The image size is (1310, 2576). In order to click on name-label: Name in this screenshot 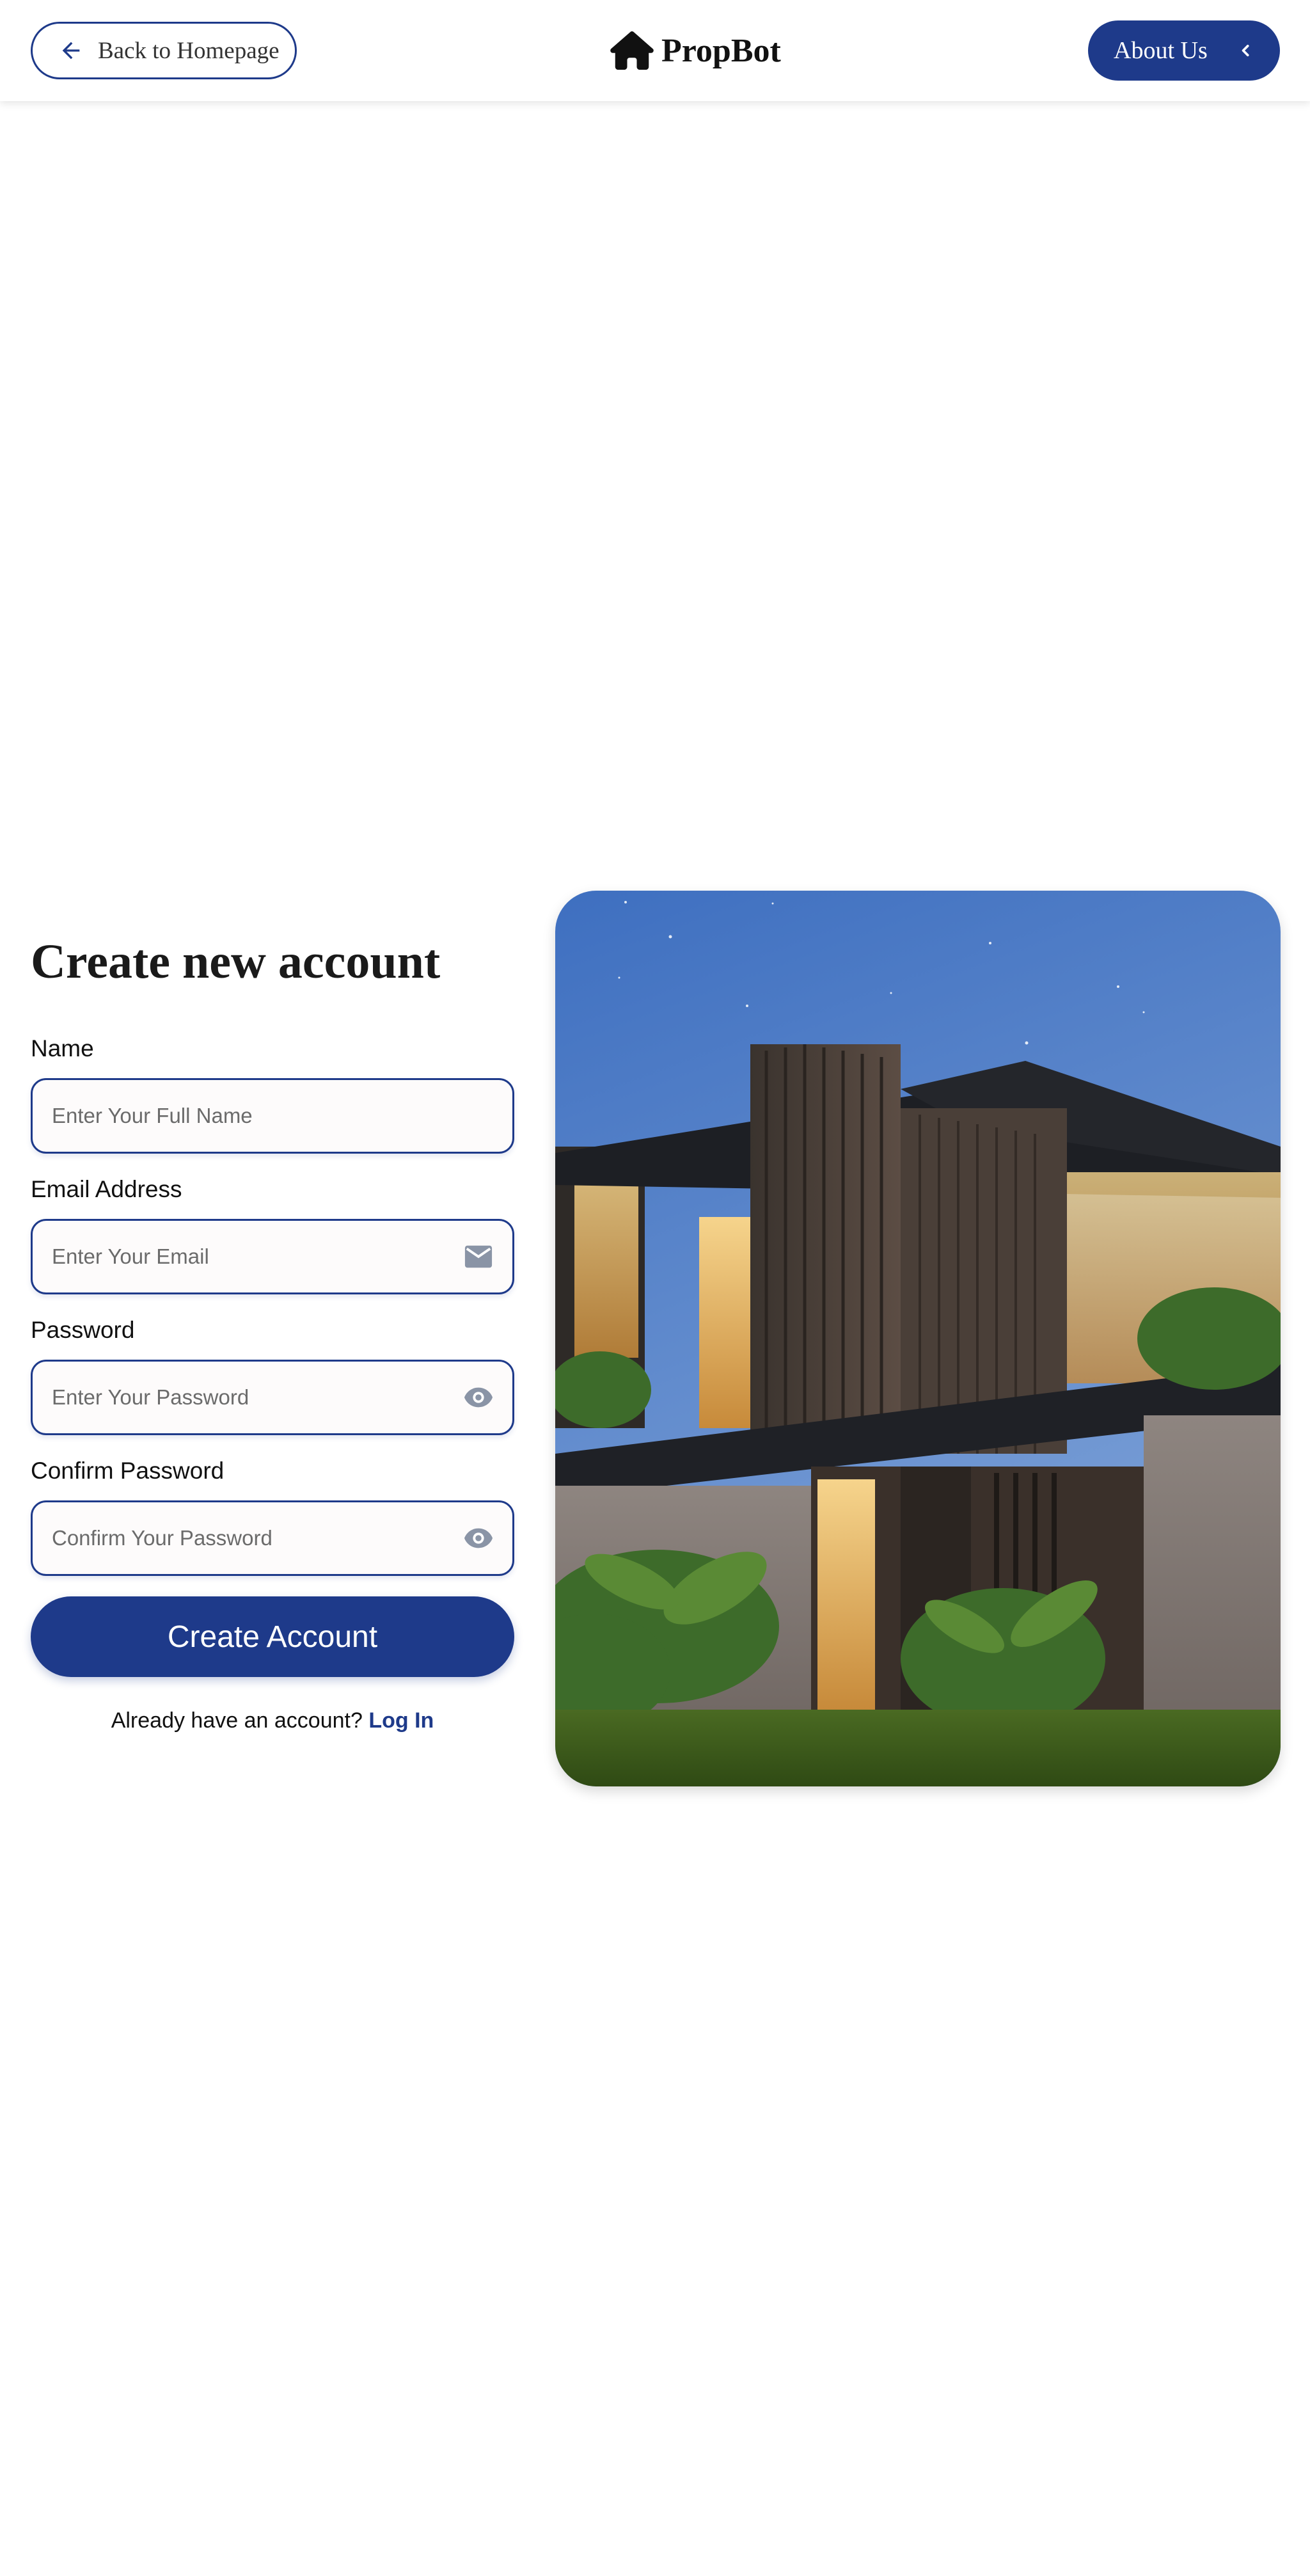, I will do `click(62, 1048)`.